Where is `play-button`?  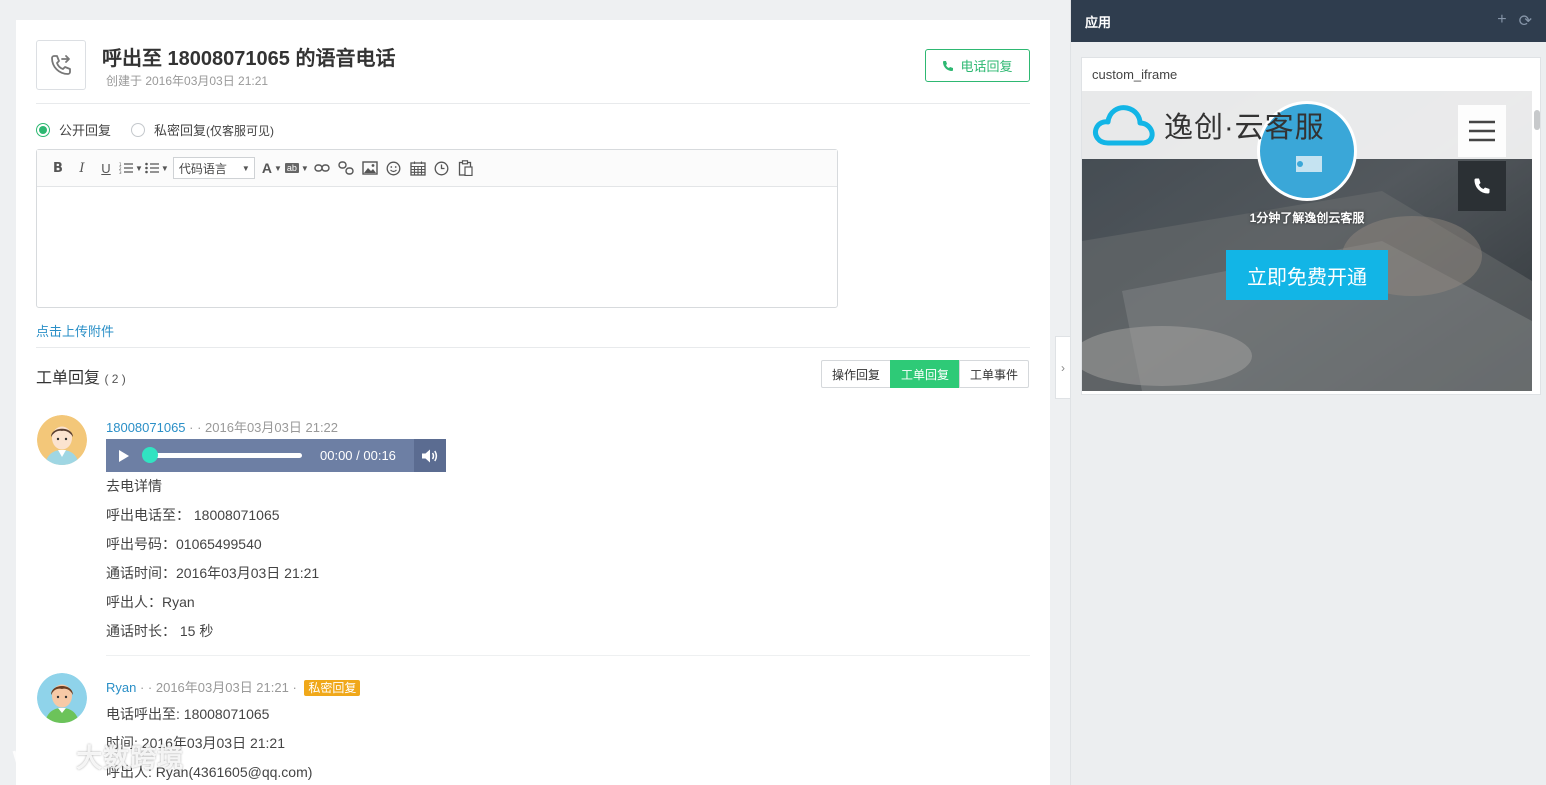
play-button is located at coordinates (124, 455).